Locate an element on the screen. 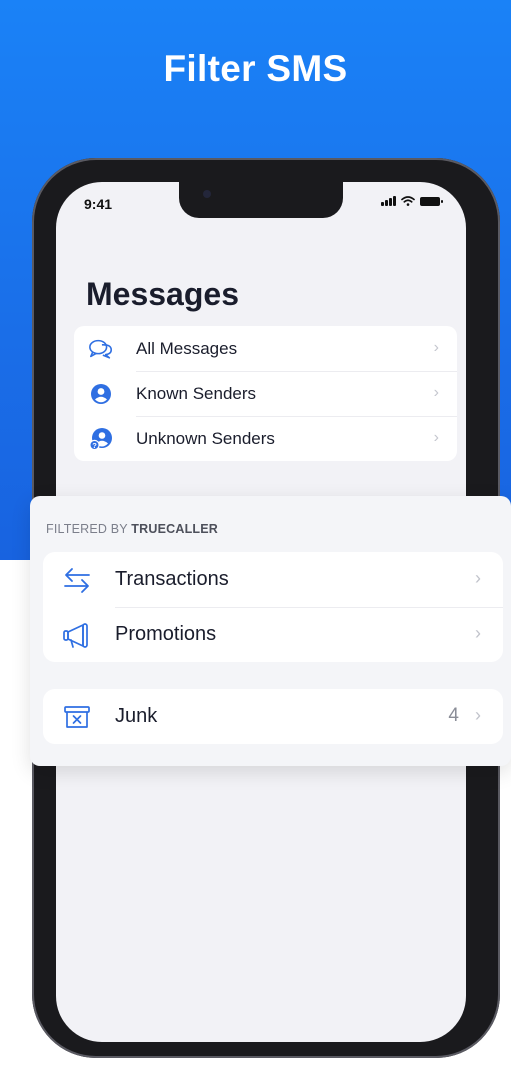 The image size is (511, 1087). list-item-unknown-senders: ? Unknown Senders › is located at coordinates (265, 438).